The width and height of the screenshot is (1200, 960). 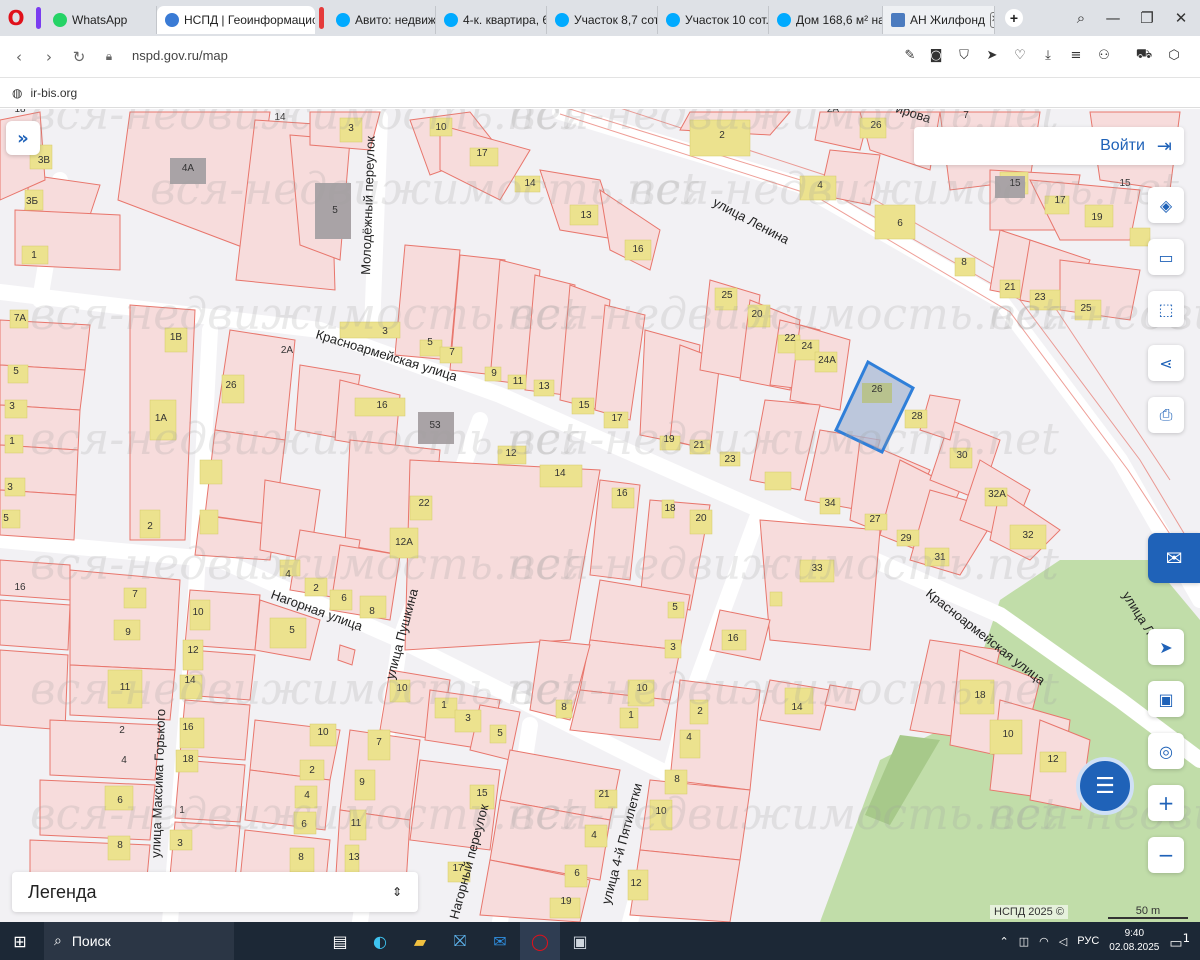 I want to click on bookmark-bar: ◍ ir-bis.org, so click(x=600, y=93).